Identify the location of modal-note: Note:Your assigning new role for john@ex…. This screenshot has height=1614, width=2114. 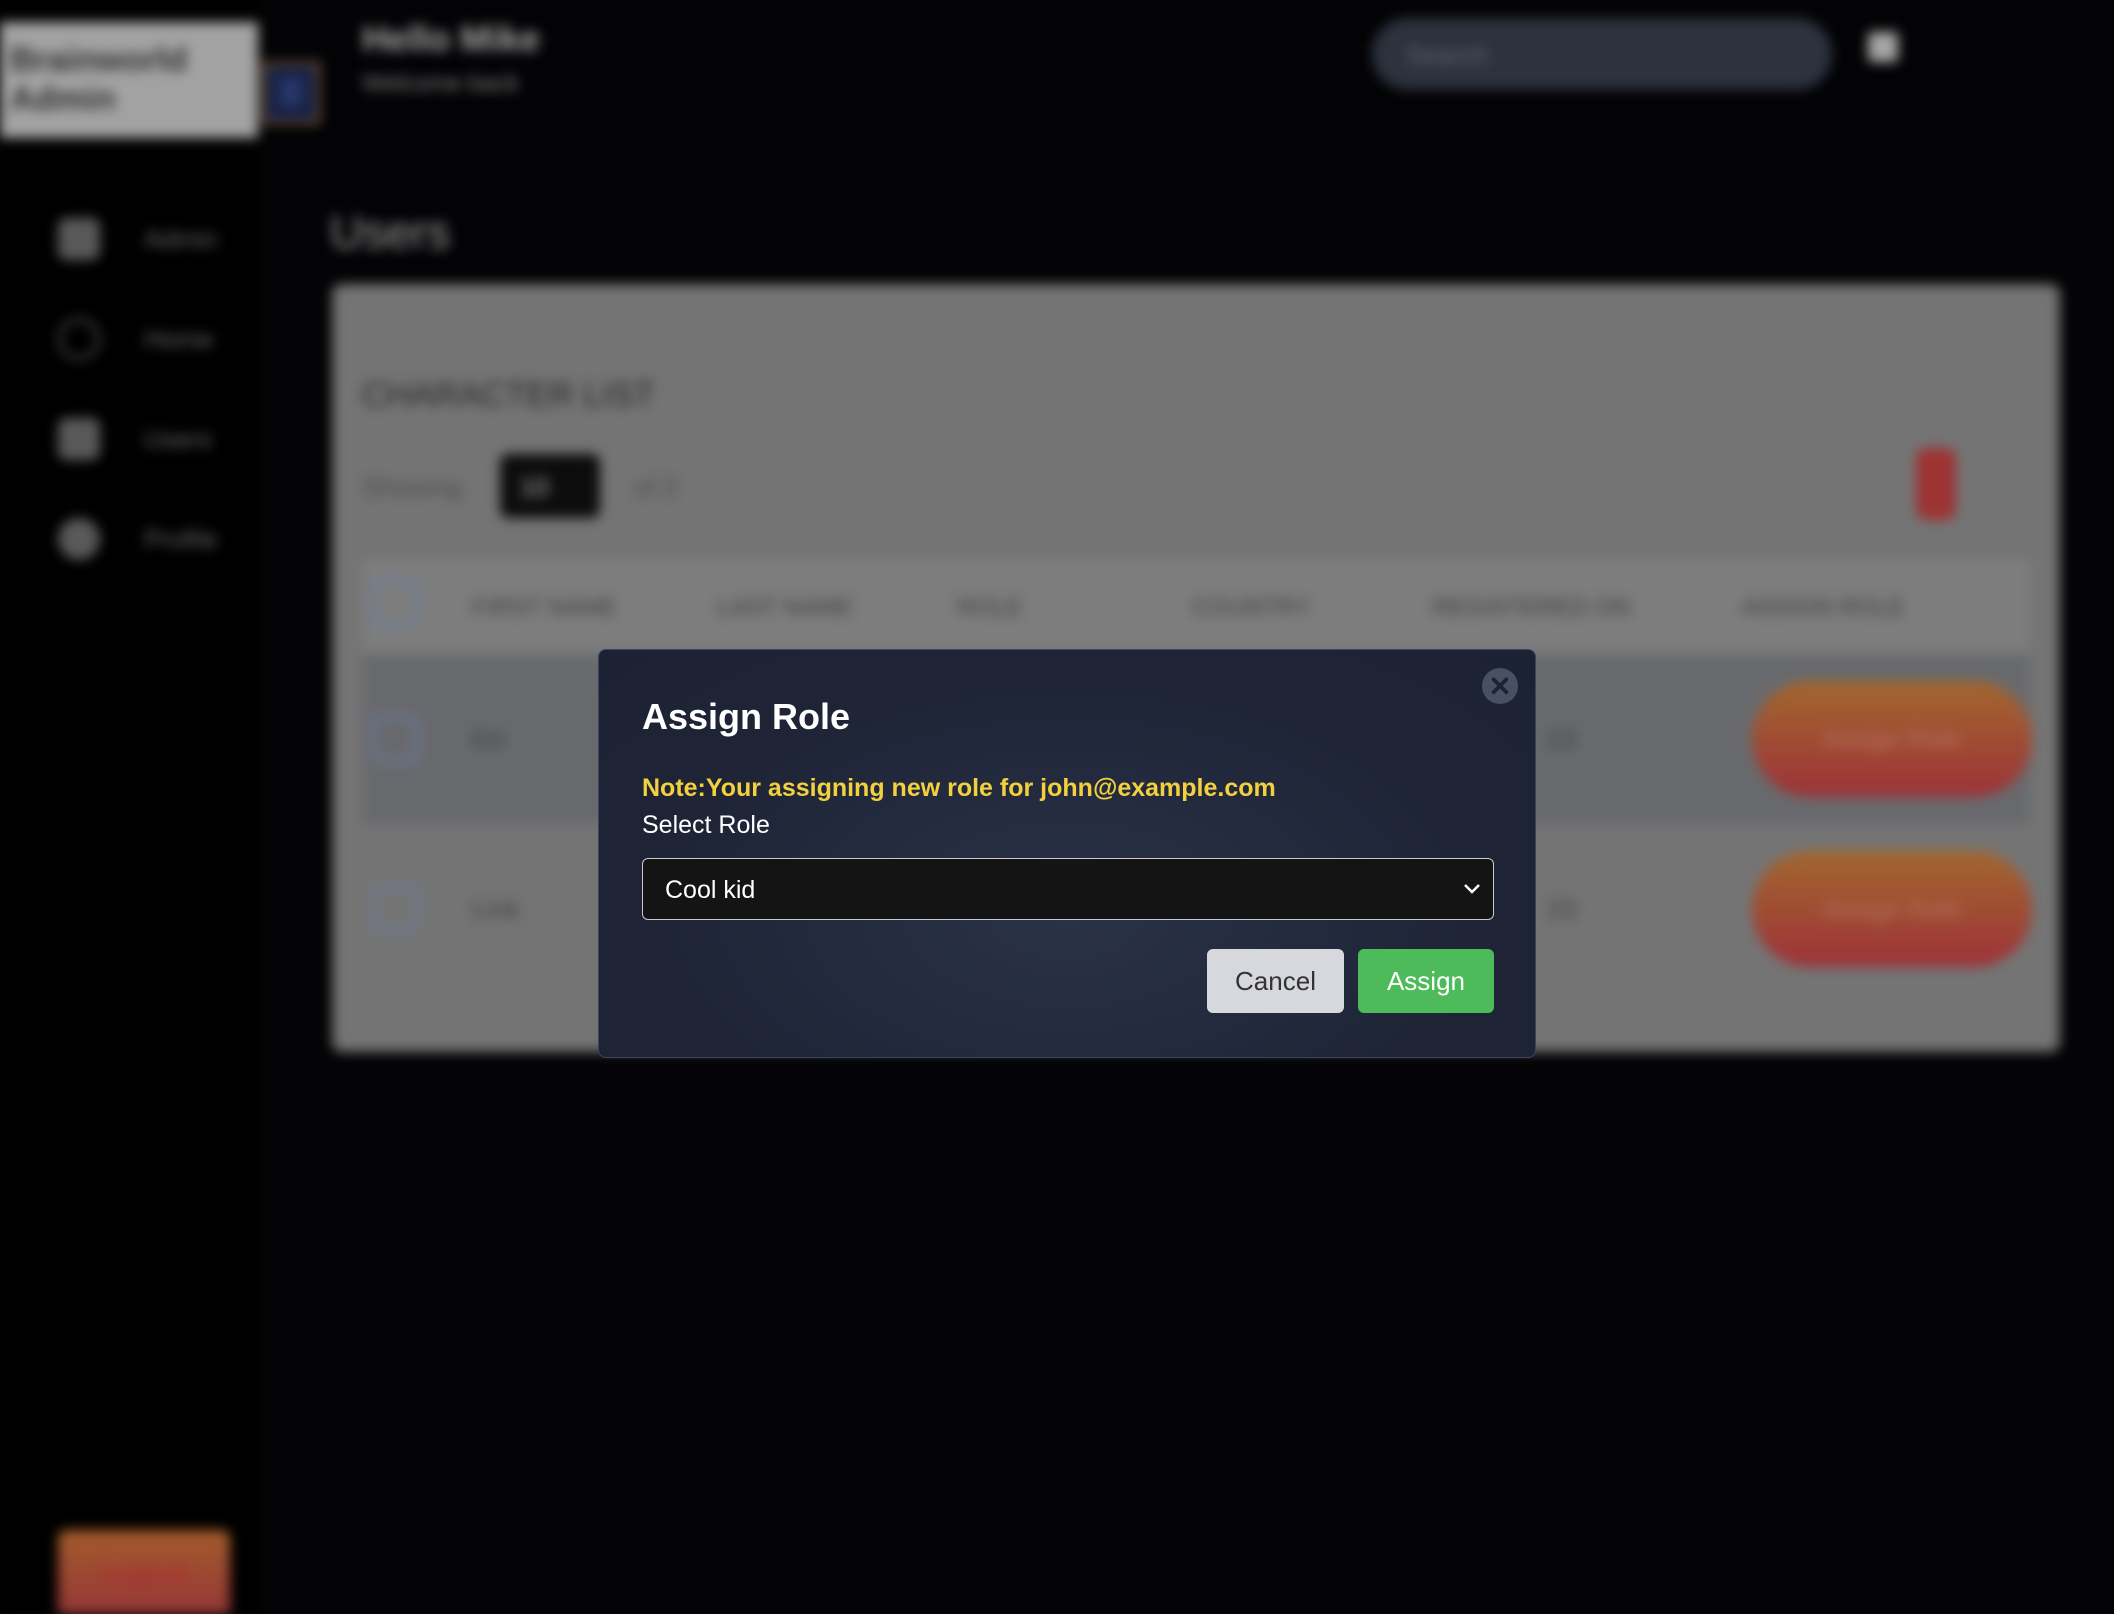
(959, 788).